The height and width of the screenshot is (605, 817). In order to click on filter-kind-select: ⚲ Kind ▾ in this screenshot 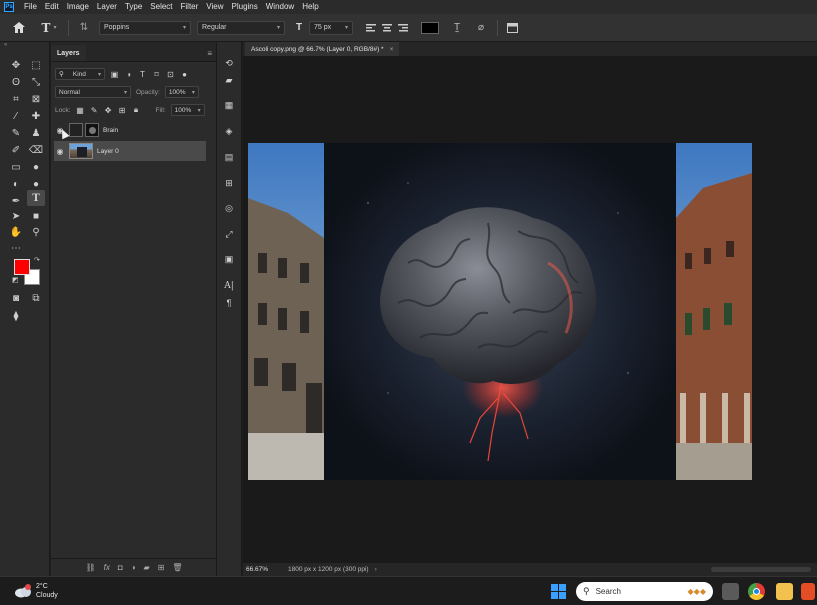, I will do `click(80, 74)`.